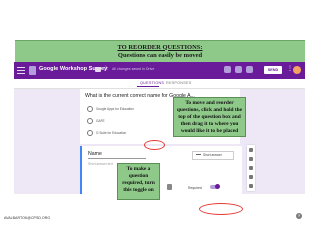 The width and height of the screenshot is (320, 240). What do you see at coordinates (195, 188) in the screenshot?
I see `required-label: Required` at bounding box center [195, 188].